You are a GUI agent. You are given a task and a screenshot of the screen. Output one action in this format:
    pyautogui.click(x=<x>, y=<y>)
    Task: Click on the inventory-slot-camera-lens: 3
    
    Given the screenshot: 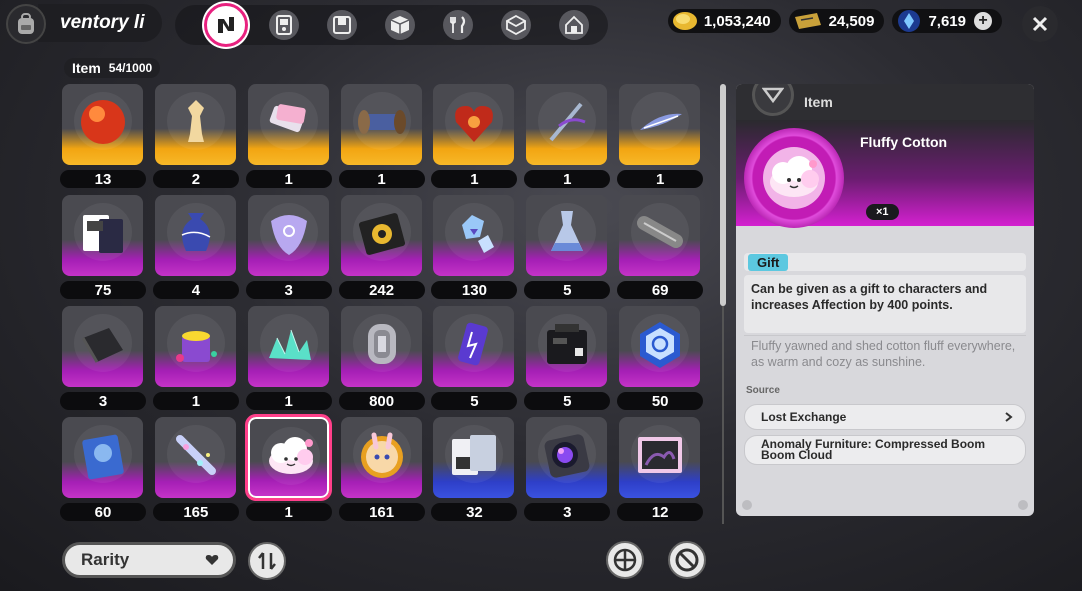 What is the action you would take?
    pyautogui.click(x=570, y=470)
    